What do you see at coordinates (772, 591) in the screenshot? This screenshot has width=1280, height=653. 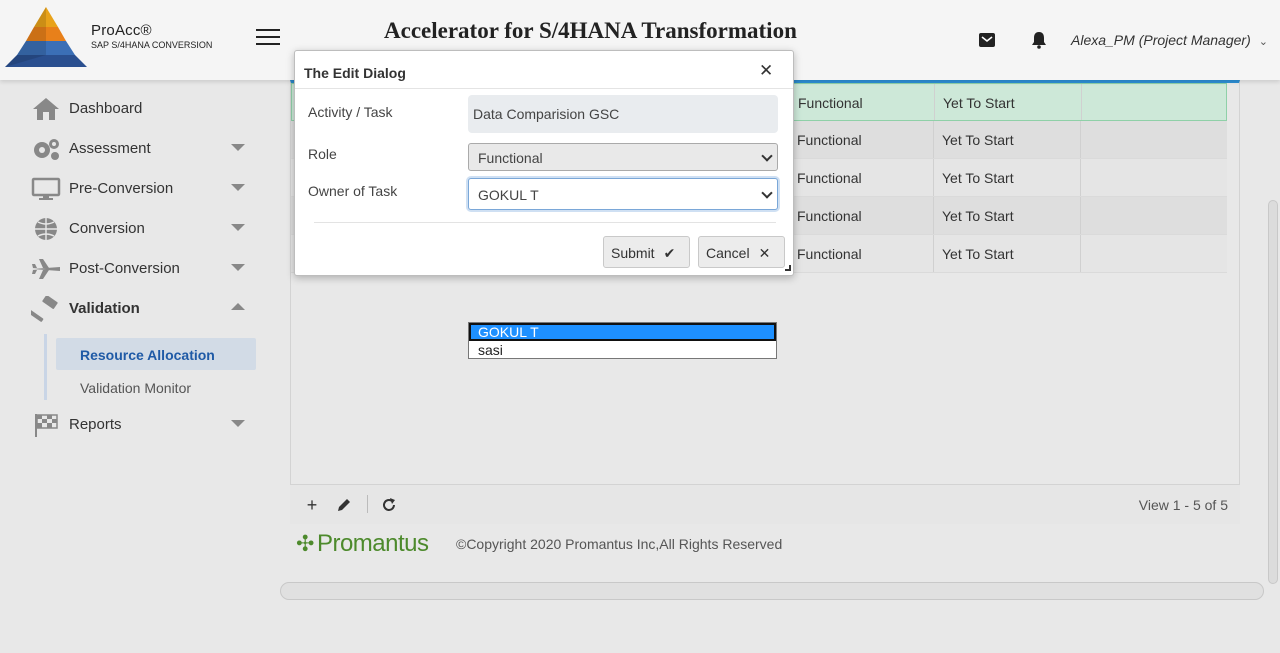 I see `horizontal-scrollbar` at bounding box center [772, 591].